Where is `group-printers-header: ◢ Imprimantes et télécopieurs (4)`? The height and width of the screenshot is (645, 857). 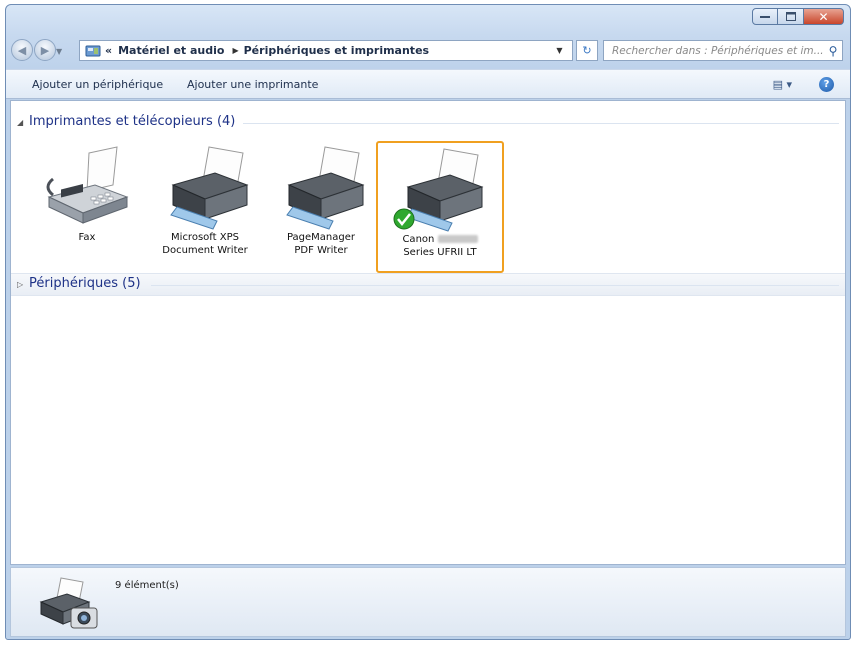
group-printers-header: ◢ Imprimantes et télécopieurs (4) is located at coordinates (428, 123).